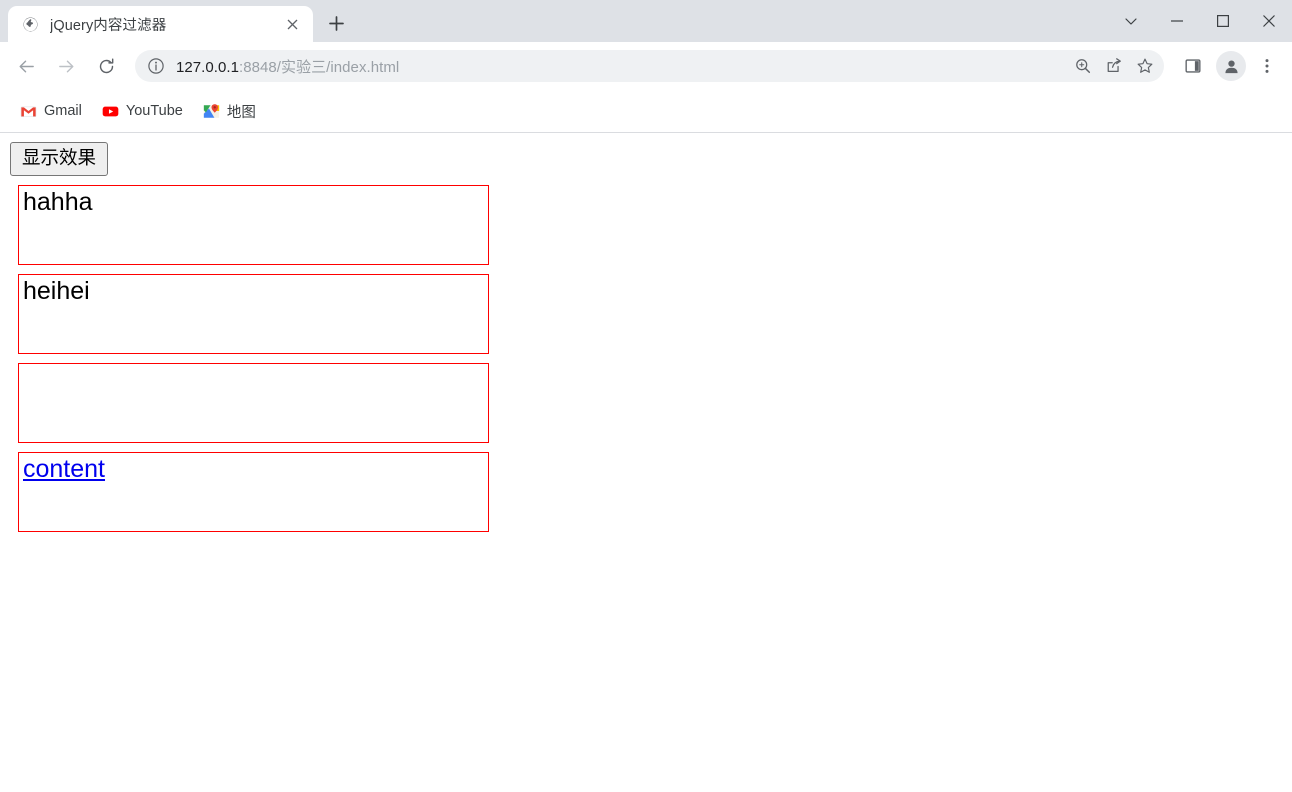  Describe the element at coordinates (646, 111) in the screenshot. I see `bookmarks-bar: Gmail YouTube 地图` at that location.